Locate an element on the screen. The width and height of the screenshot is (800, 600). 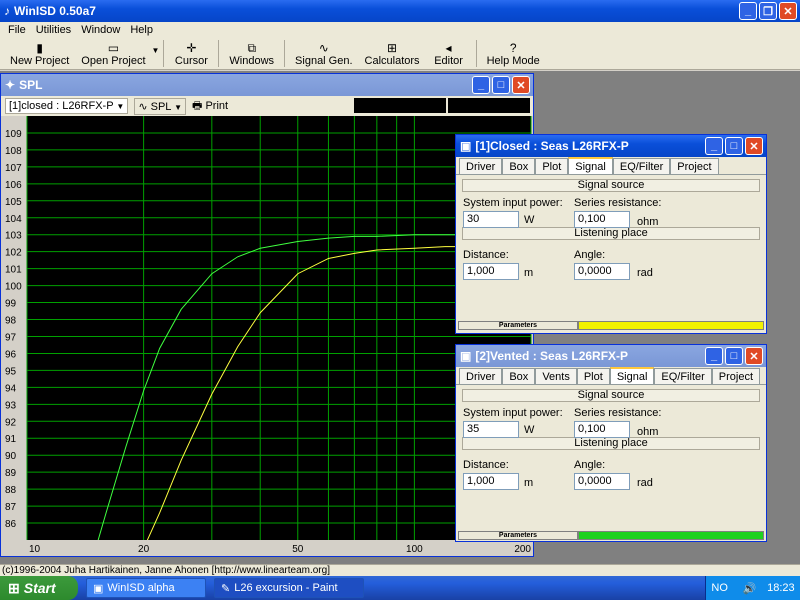
closed-minimize-button: _ is located at coordinates (714, 146).